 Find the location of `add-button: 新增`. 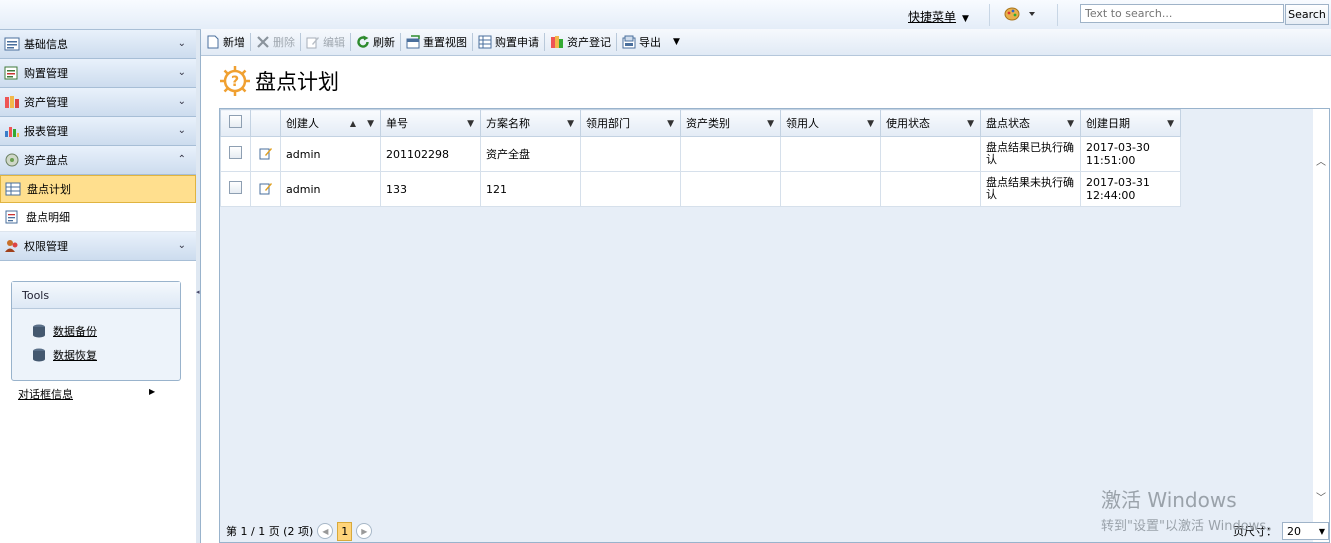

add-button: 新增 is located at coordinates (225, 42).